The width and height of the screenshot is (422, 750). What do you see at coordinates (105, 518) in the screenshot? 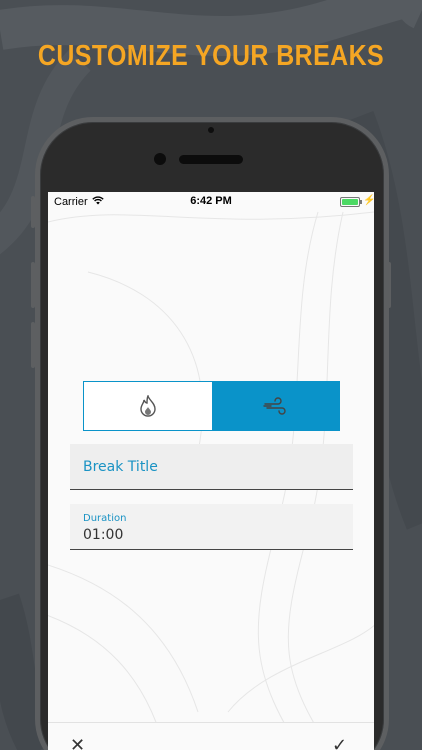
I see `duration-label: Duration` at bounding box center [105, 518].